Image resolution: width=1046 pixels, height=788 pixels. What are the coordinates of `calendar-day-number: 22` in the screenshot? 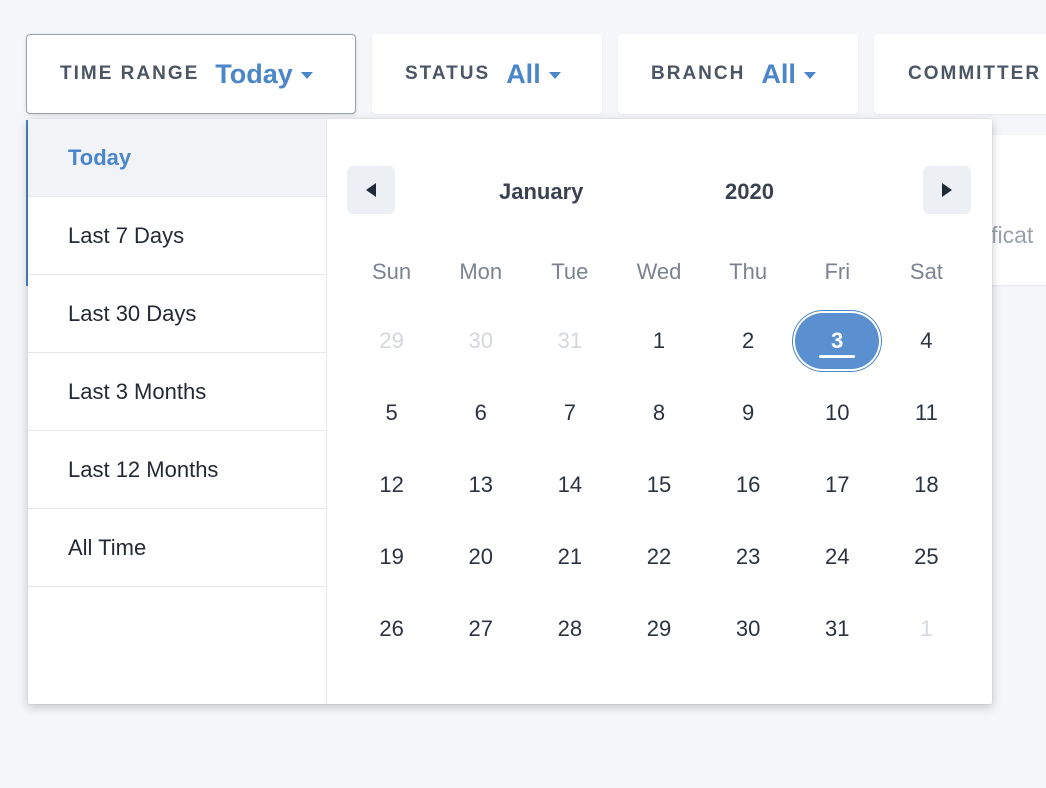 It's located at (659, 556).